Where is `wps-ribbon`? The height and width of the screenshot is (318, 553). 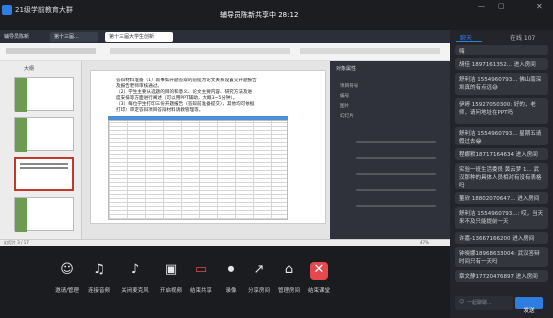
wps-ribbon is located at coordinates (225, 52).